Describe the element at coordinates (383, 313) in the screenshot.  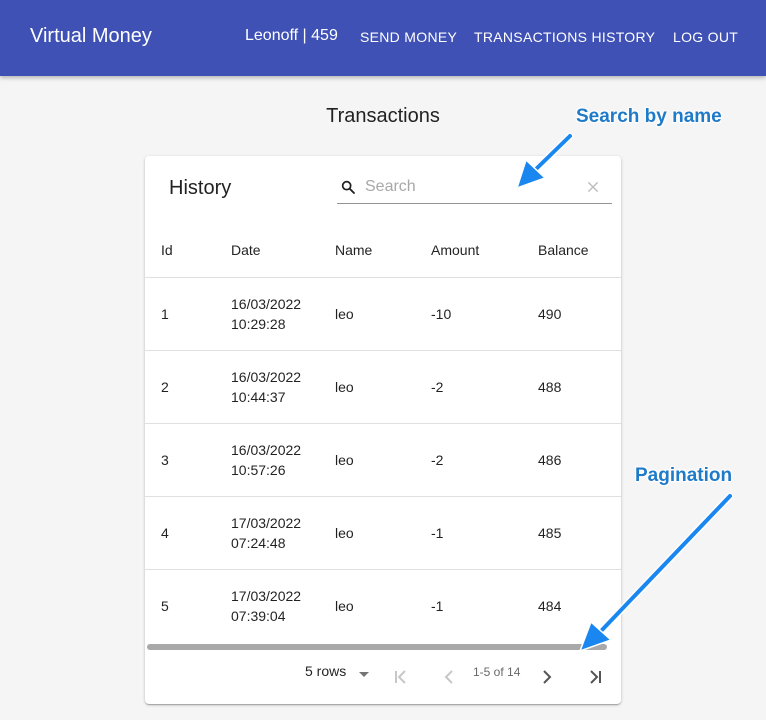
I see `table-row: 1 16/03/2022 10:29:28 leo -10 490` at that location.